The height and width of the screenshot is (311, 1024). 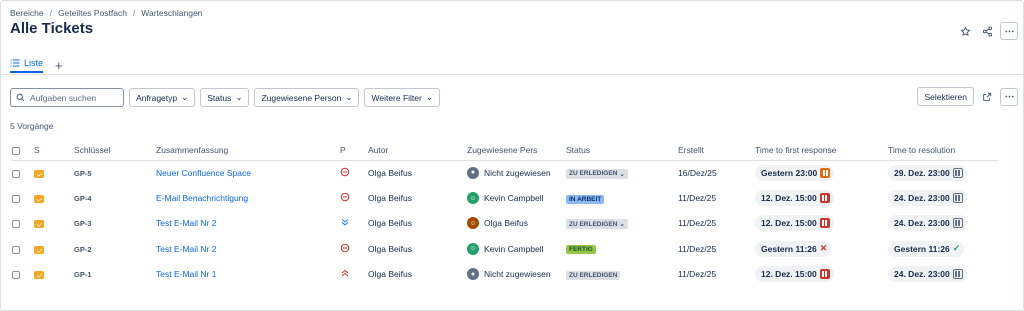 I want to click on status-label: ZU ERLEDIGEN, so click(x=593, y=275).